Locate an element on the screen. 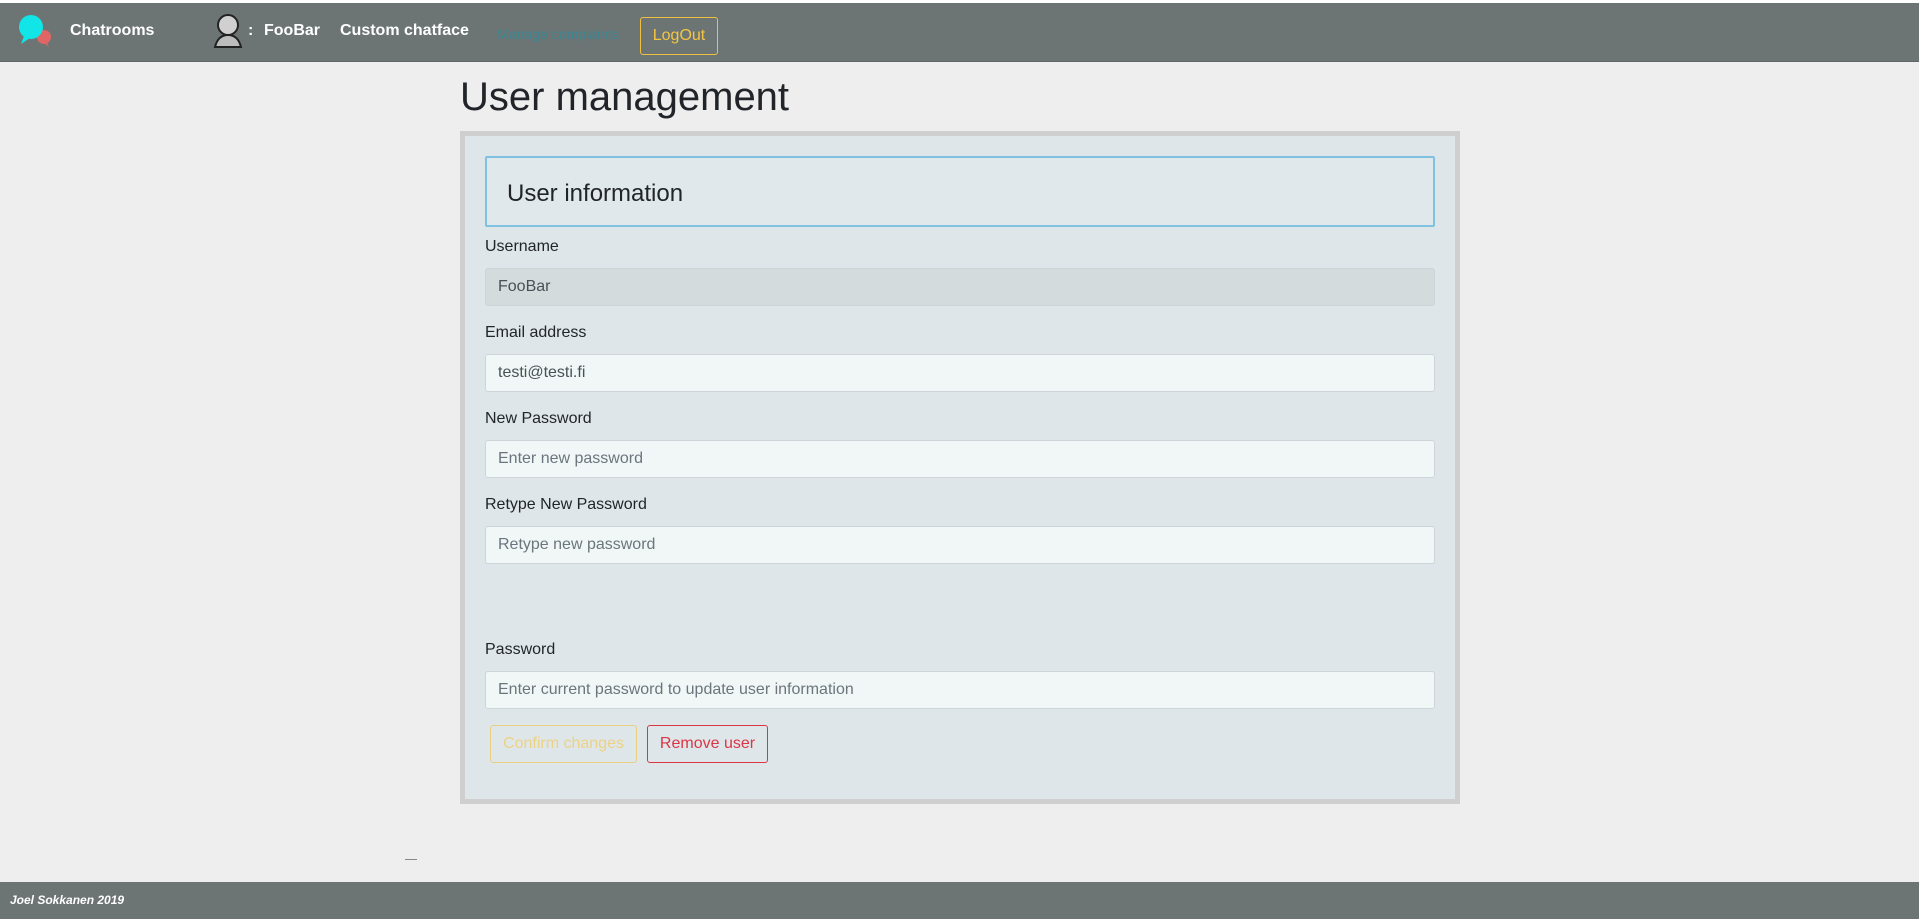 This screenshot has height=919, width=1919. footer-credit: Joel Sokkanen 2019 is located at coordinates (67, 900).